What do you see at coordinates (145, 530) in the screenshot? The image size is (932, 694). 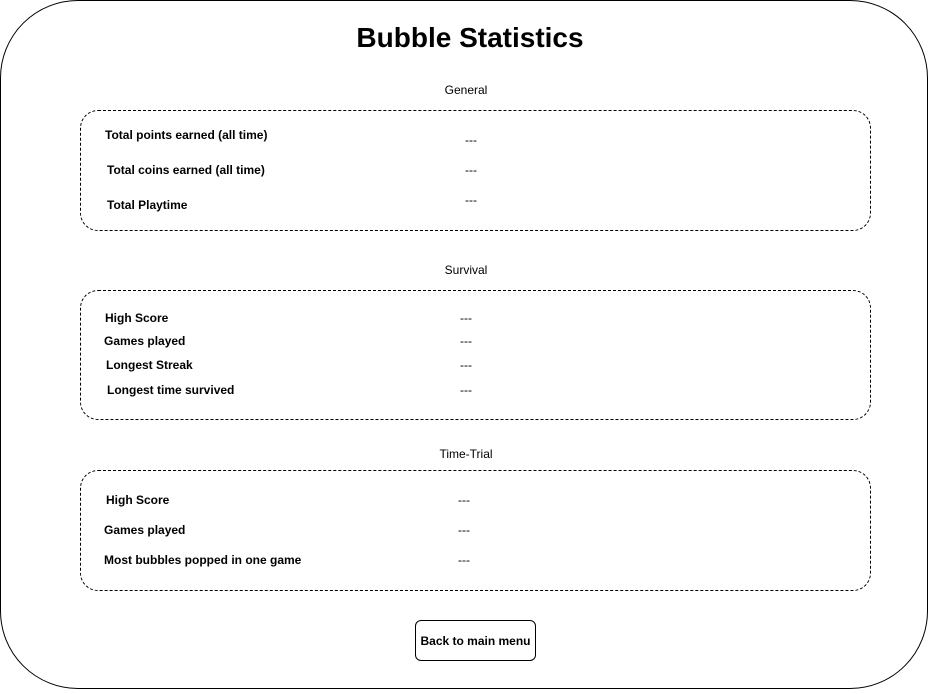 I see `time-trial-stat-label: Games played` at bounding box center [145, 530].